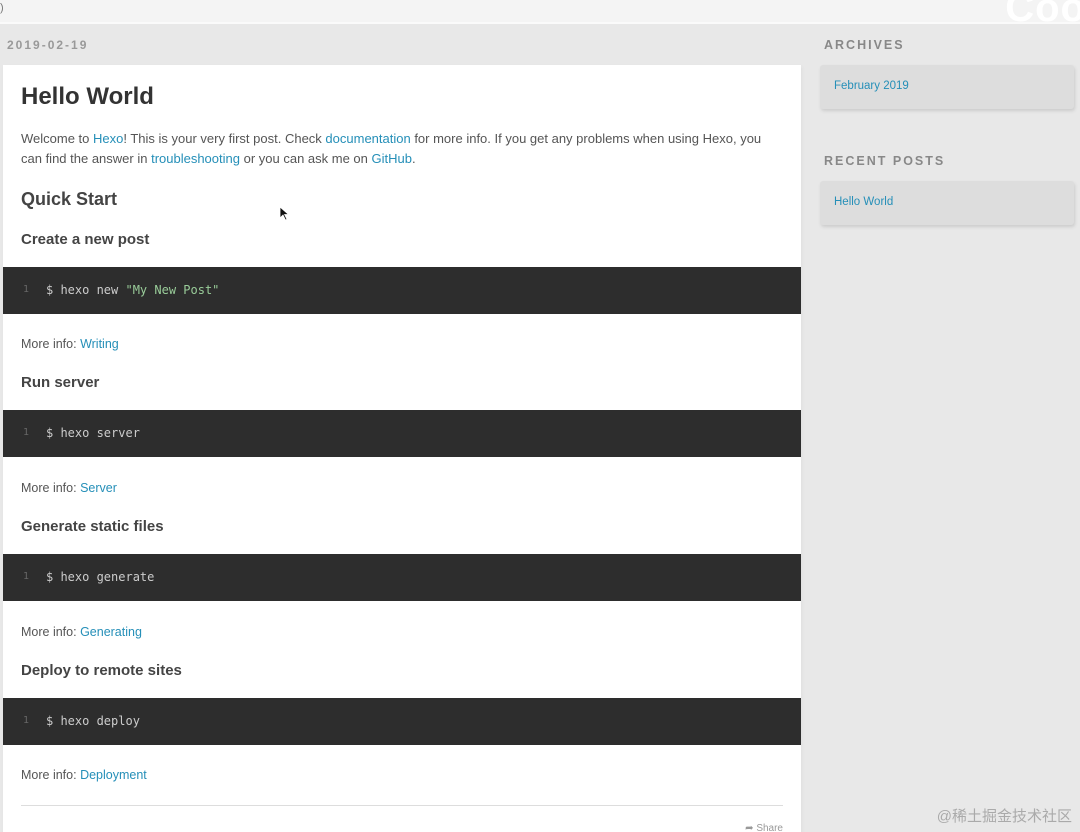 This screenshot has height=832, width=1080. Describe the element at coordinates (93, 433) in the screenshot. I see `code-line: $ hexo server` at that location.